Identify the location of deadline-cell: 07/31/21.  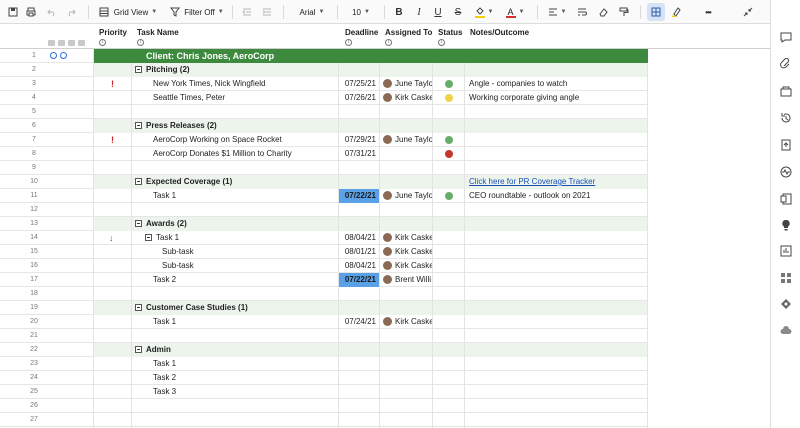
(359, 154).